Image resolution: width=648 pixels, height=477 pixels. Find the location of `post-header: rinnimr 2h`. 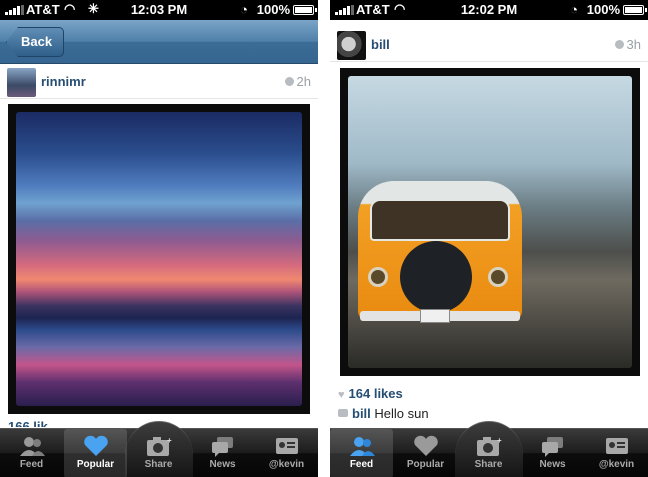

post-header: rinnimr 2h is located at coordinates (159, 82).